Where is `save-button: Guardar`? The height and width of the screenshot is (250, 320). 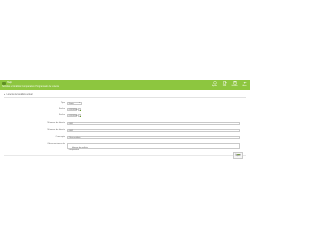 save-button: Guardar is located at coordinates (234, 84).